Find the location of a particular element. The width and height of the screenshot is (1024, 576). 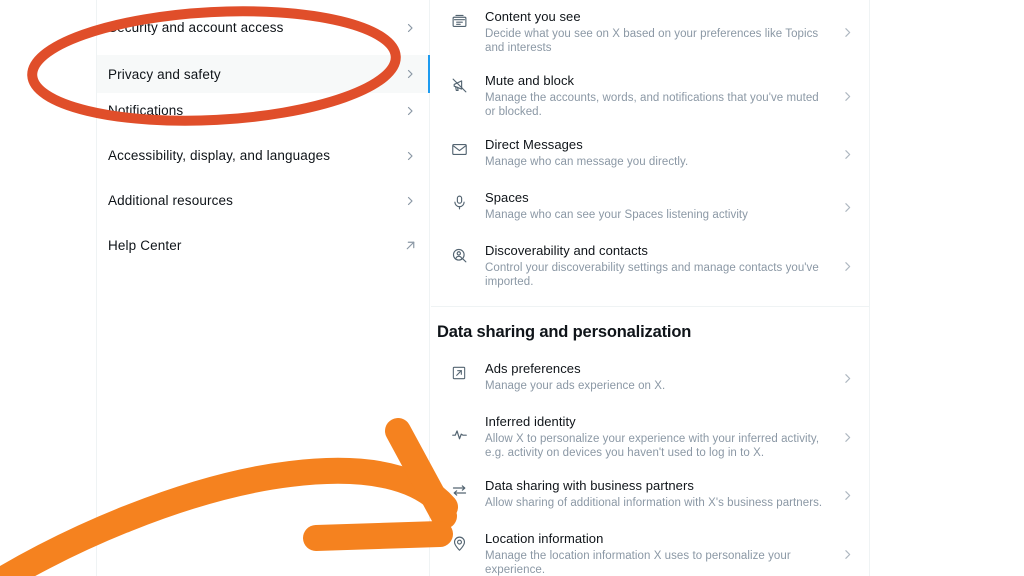

option-title: Discoverability and contacts is located at coordinates (566, 250).